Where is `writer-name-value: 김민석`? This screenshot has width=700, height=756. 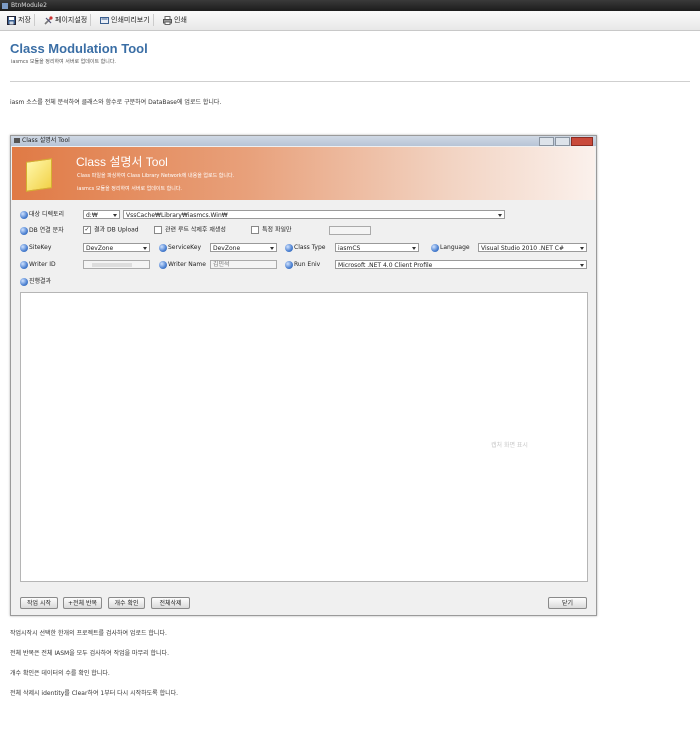
writer-name-value: 김민석 is located at coordinates (221, 264).